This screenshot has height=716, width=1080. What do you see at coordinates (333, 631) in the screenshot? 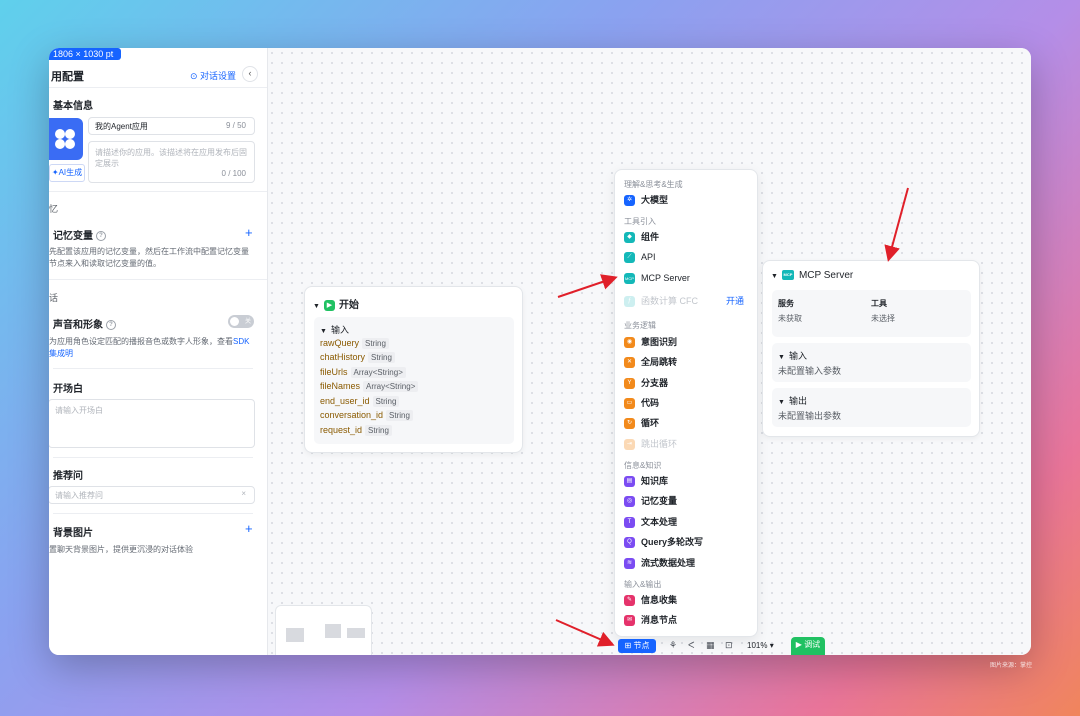
I see `minimap-node` at bounding box center [333, 631].